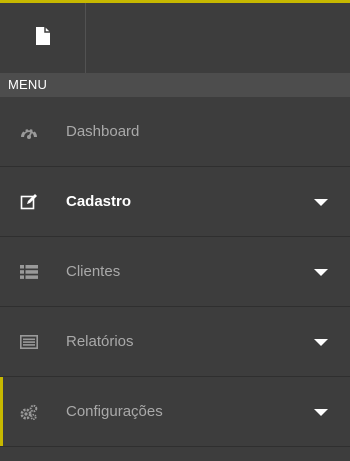 The image size is (350, 461). I want to click on menu-item-label: Configurações, so click(114, 411).